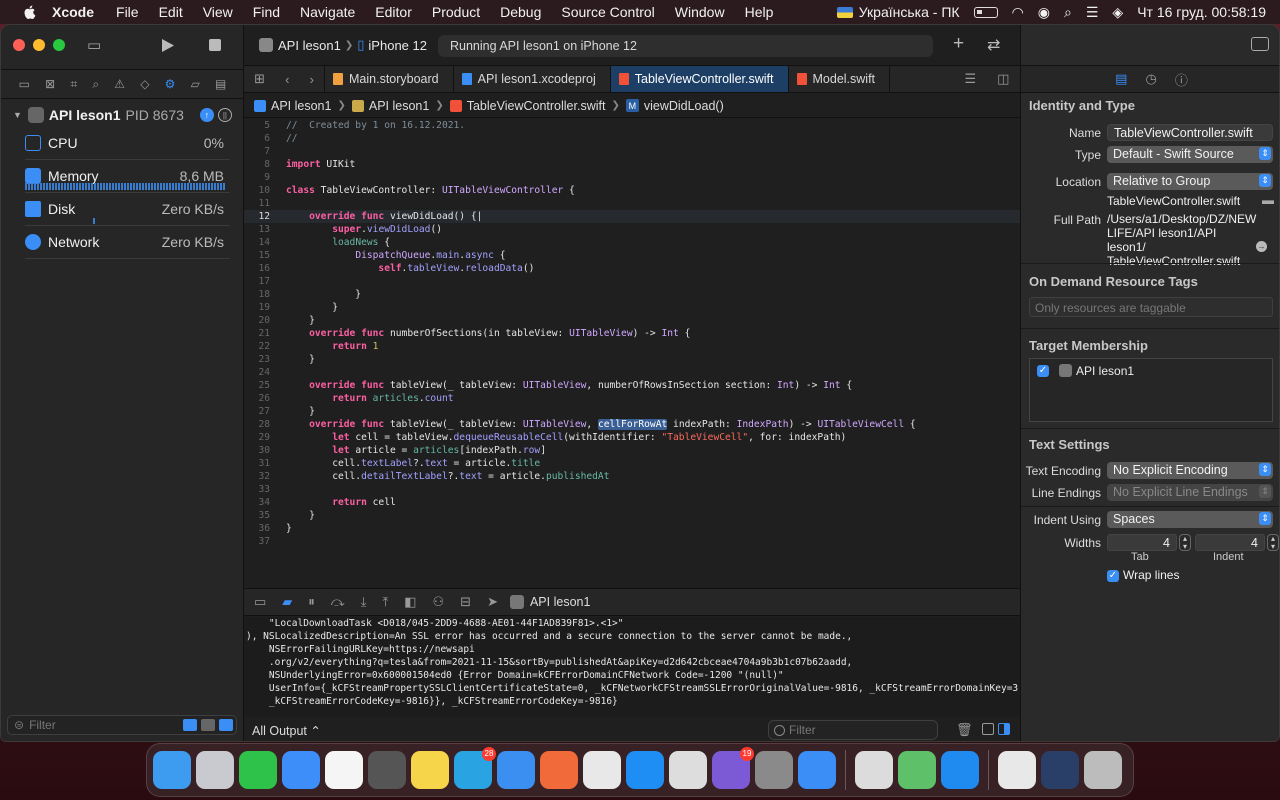 The height and width of the screenshot is (800, 1280). I want to click on stop-icon, so click(215, 45).